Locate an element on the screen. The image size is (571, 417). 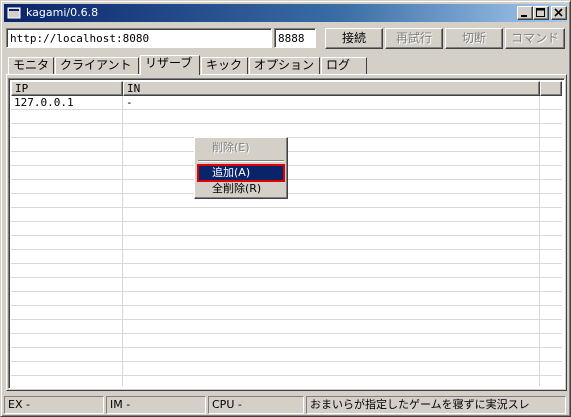
cell-in: - is located at coordinates (129, 102).